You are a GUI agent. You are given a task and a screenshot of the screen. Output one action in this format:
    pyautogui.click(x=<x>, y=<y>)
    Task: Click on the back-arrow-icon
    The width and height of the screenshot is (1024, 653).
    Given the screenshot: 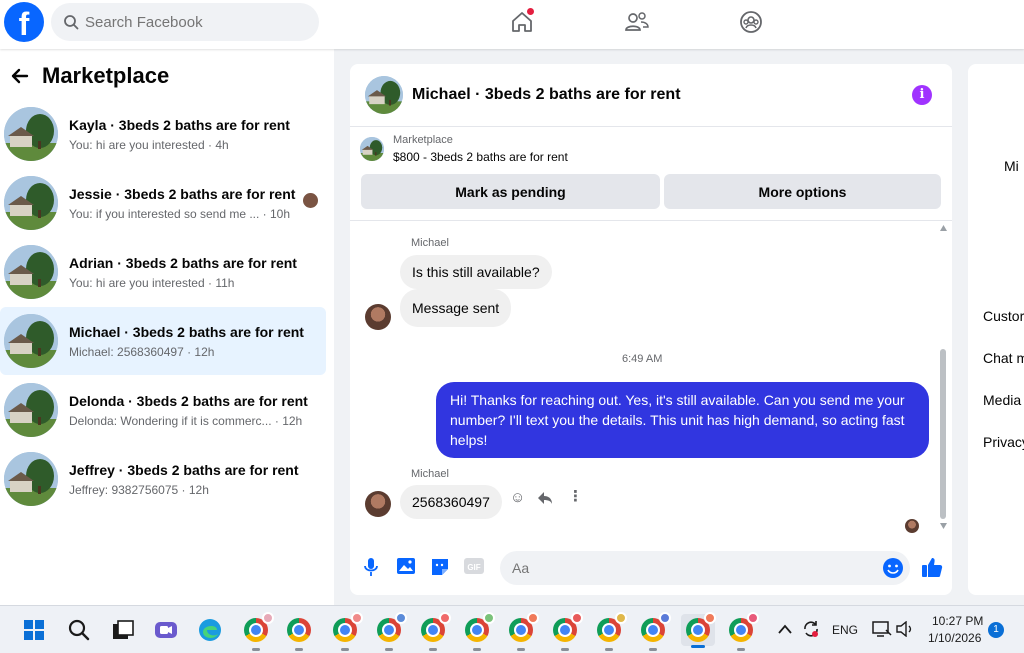 What is the action you would take?
    pyautogui.click(x=20, y=76)
    